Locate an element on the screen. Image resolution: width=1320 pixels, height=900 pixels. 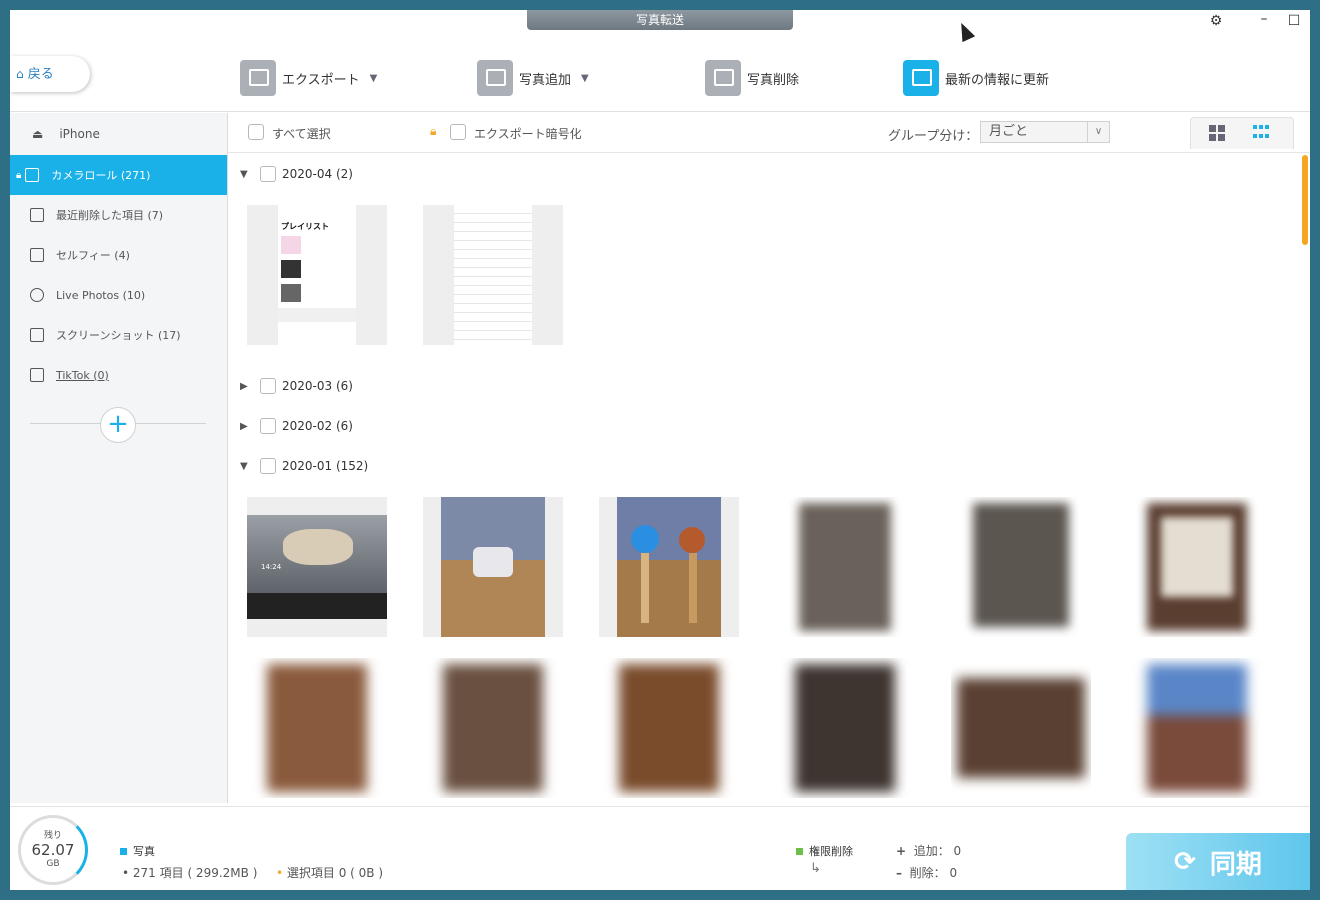
scrollbar is located at coordinates (1305, 200).